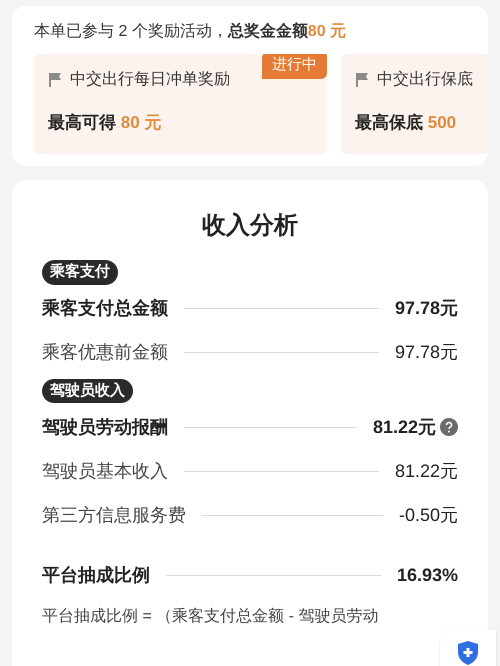  I want to click on category-tag: 驾驶员收入, so click(87, 390).